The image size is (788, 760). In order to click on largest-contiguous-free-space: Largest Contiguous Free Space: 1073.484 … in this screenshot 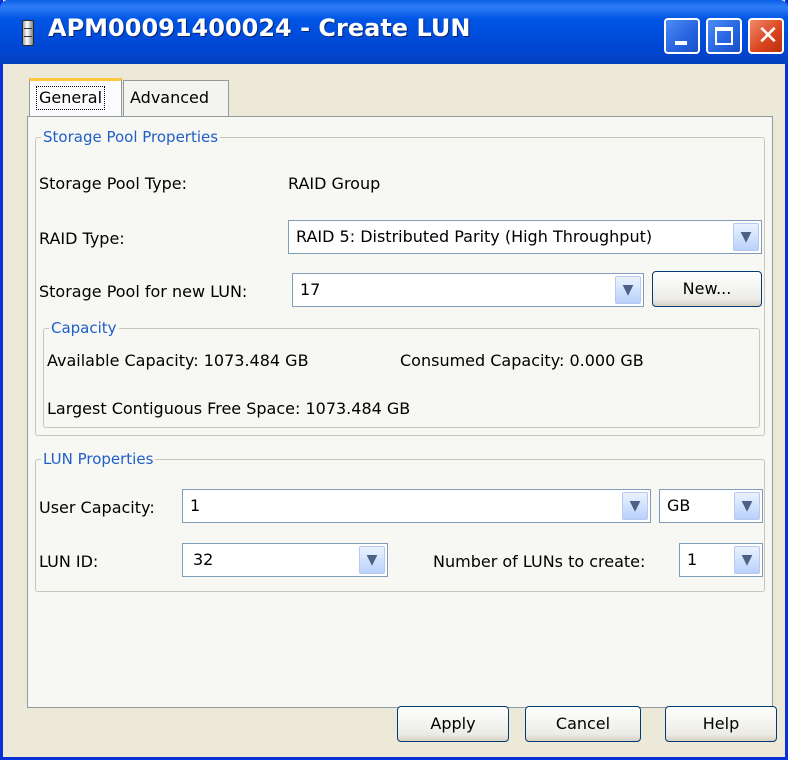, I will do `click(229, 408)`.